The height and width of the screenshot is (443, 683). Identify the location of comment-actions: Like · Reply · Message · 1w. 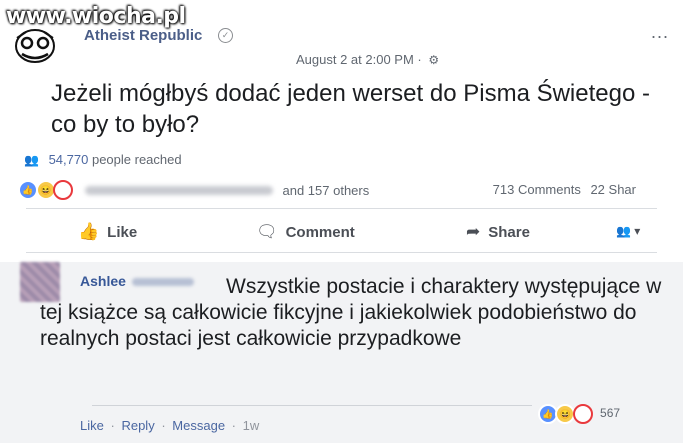
(169, 425).